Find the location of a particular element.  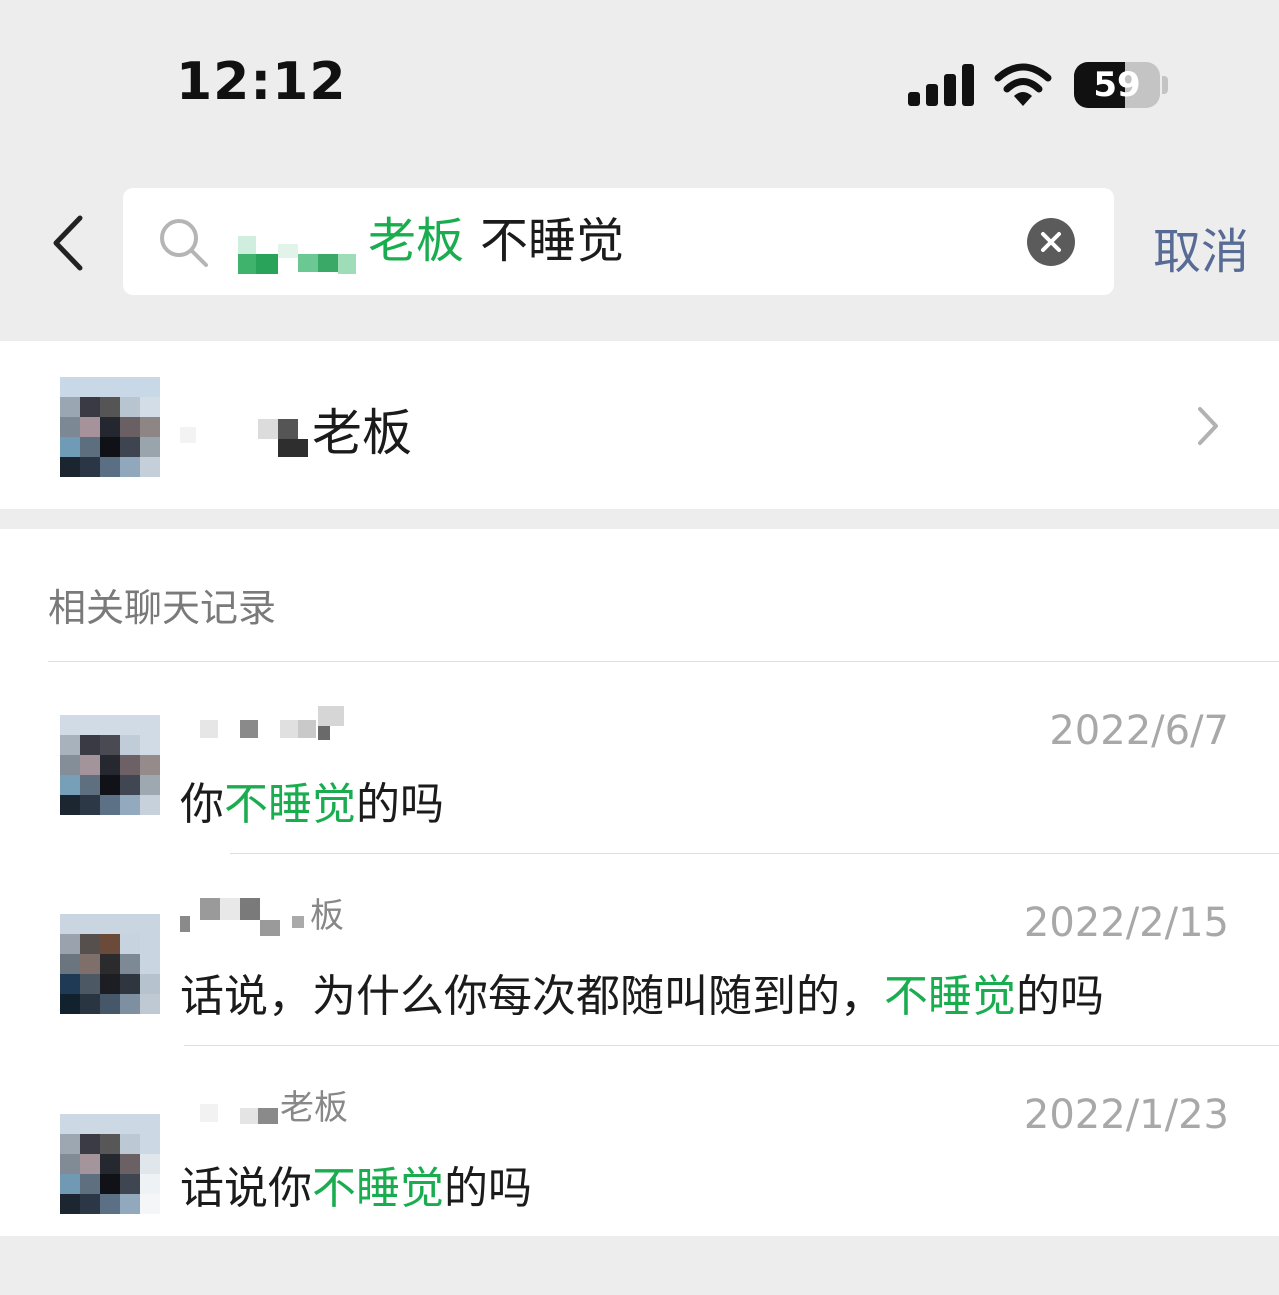

pixelated-query-text is located at coordinates (297, 255).